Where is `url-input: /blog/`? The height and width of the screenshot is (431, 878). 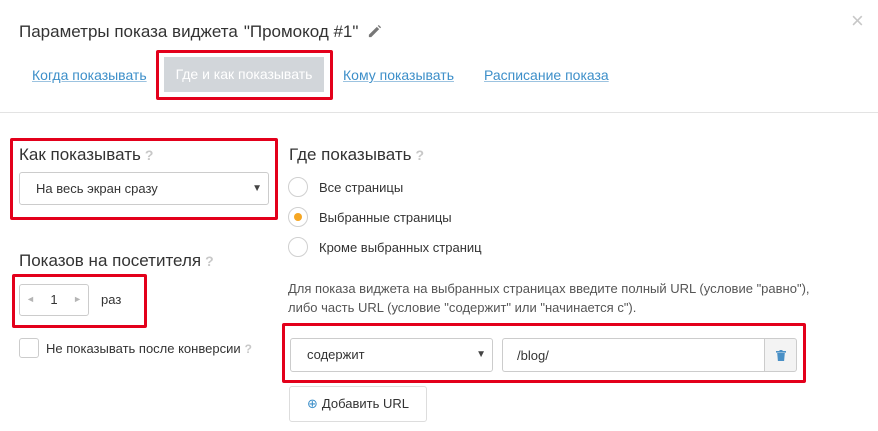 url-input: /blog/ is located at coordinates (633, 355).